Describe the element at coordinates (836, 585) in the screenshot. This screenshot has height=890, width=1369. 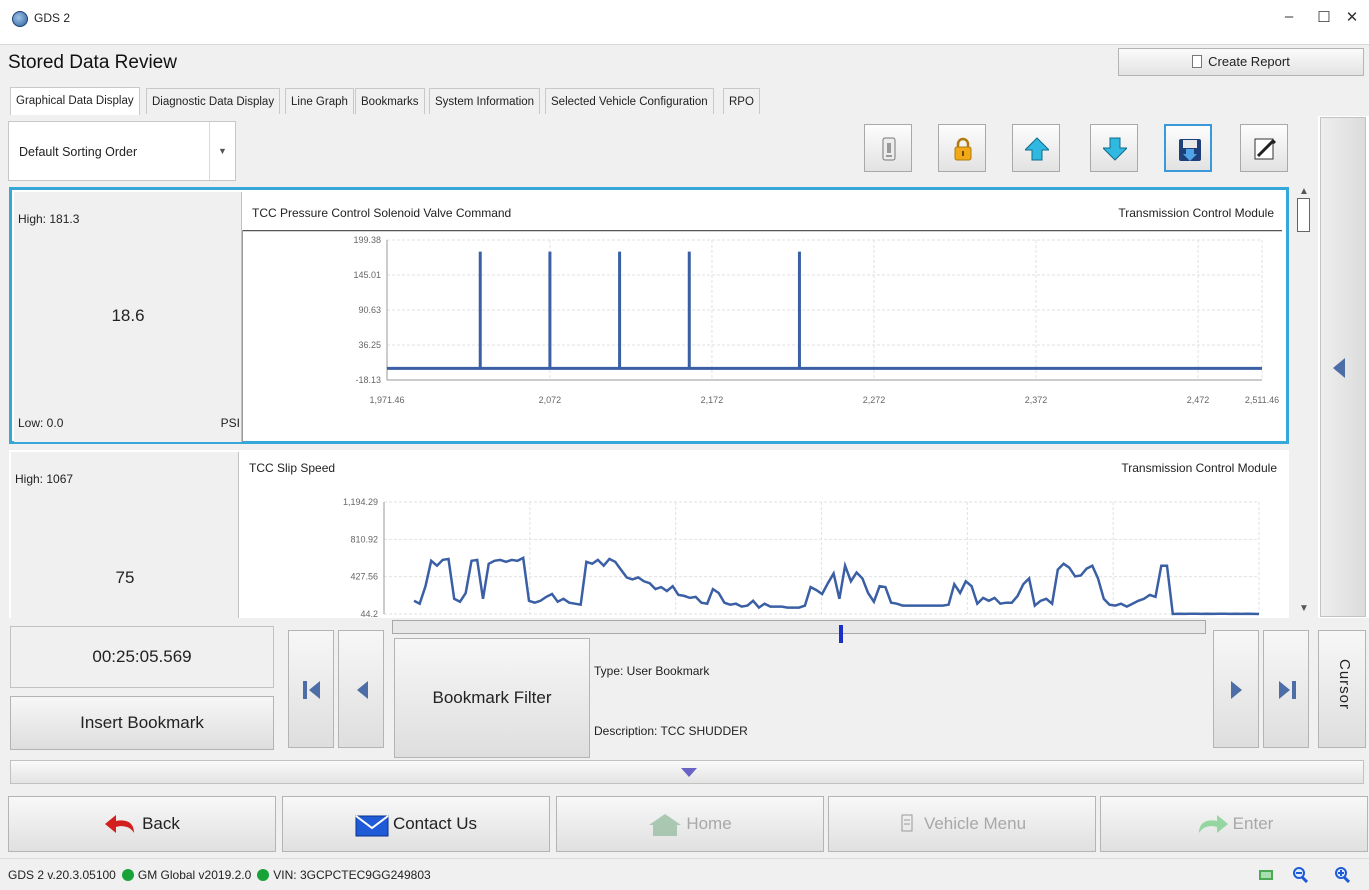
I see `slip-speed-series-line` at that location.